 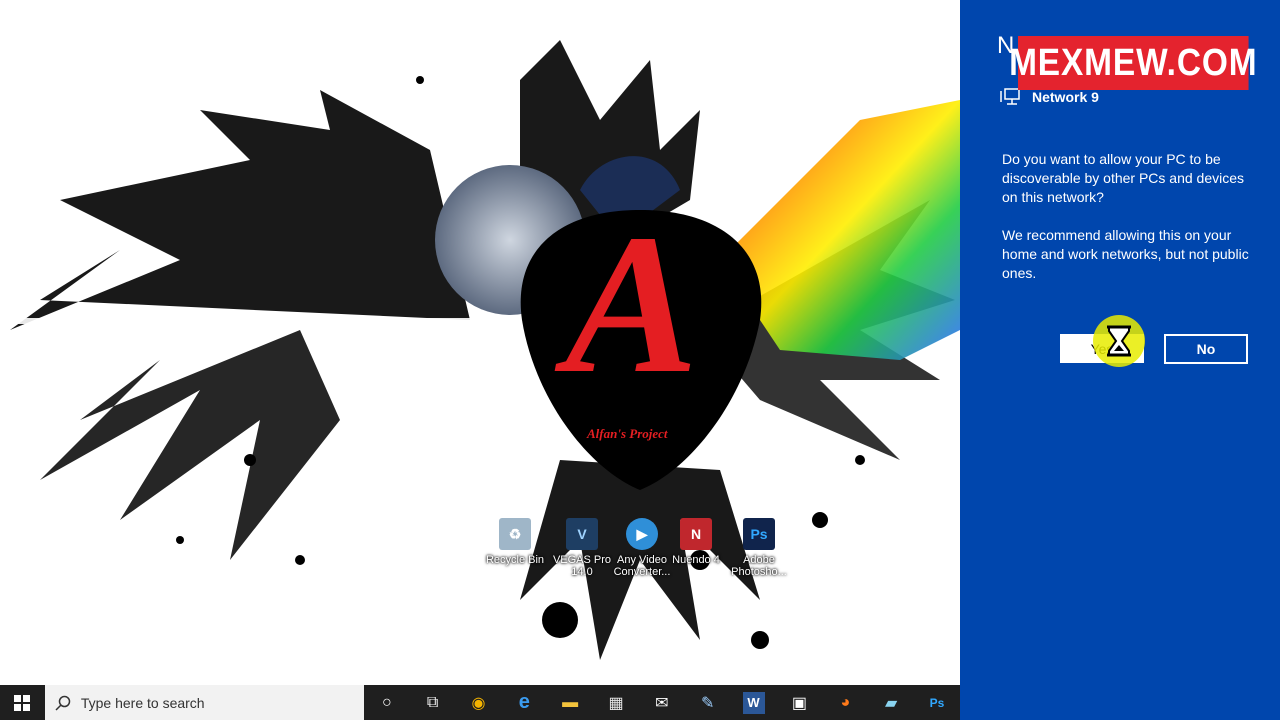 What do you see at coordinates (708, 702) in the screenshot?
I see `paint-icon: ✎` at bounding box center [708, 702].